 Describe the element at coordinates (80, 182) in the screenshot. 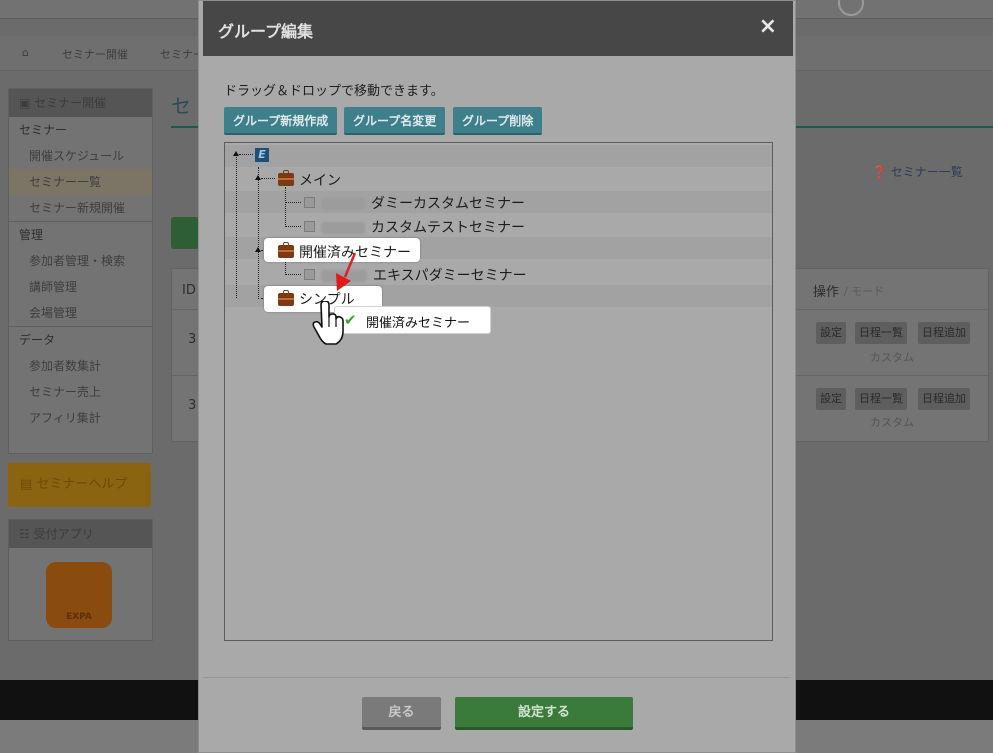

I see `sidebar-item: セミナー一覧` at that location.